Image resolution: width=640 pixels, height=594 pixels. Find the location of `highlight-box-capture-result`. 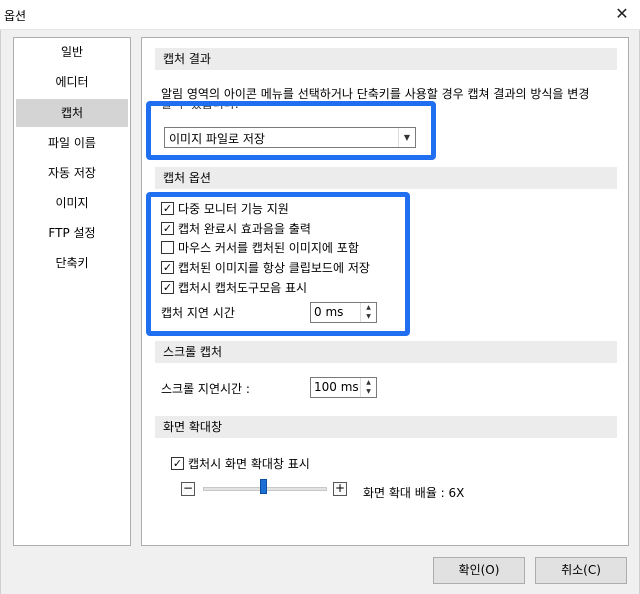

highlight-box-capture-result is located at coordinates (291, 130).